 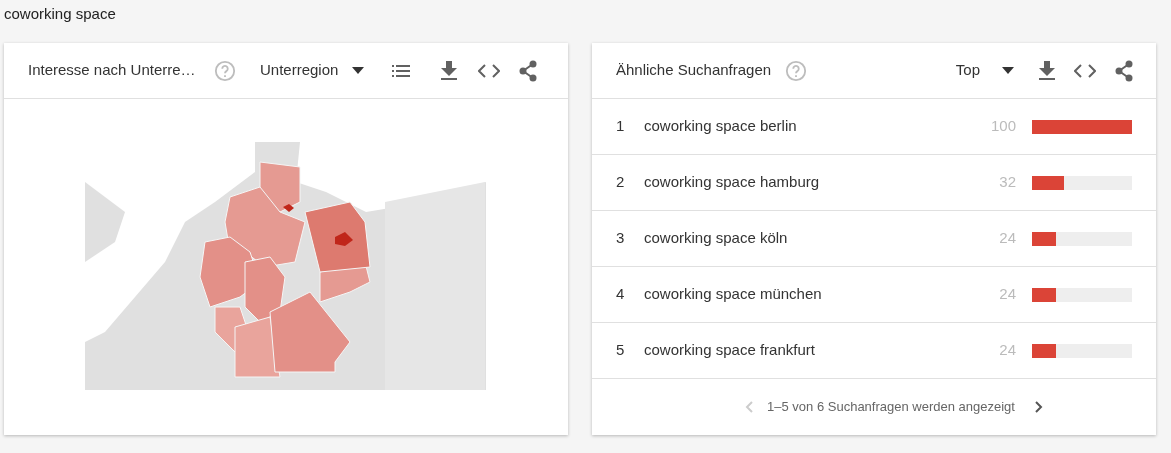 What do you see at coordinates (401, 70) in the screenshot?
I see `list-icon` at bounding box center [401, 70].